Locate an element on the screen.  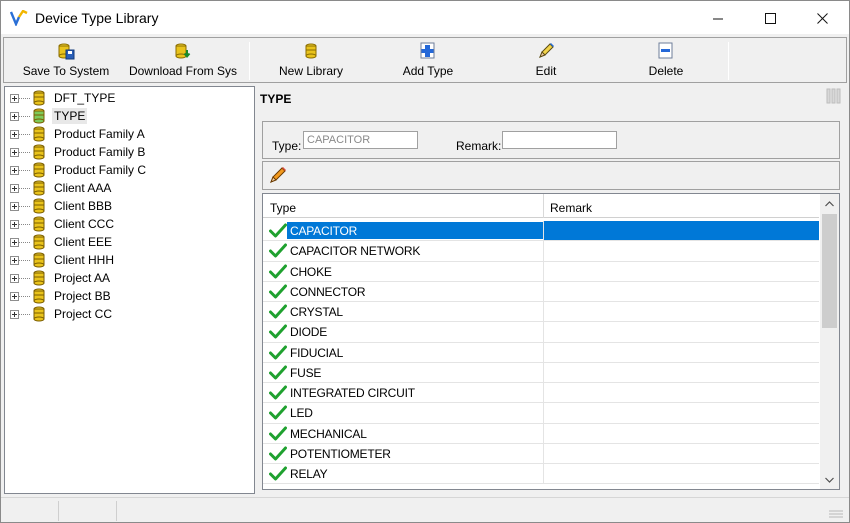
table-row: FUSE is located at coordinates (541, 372).